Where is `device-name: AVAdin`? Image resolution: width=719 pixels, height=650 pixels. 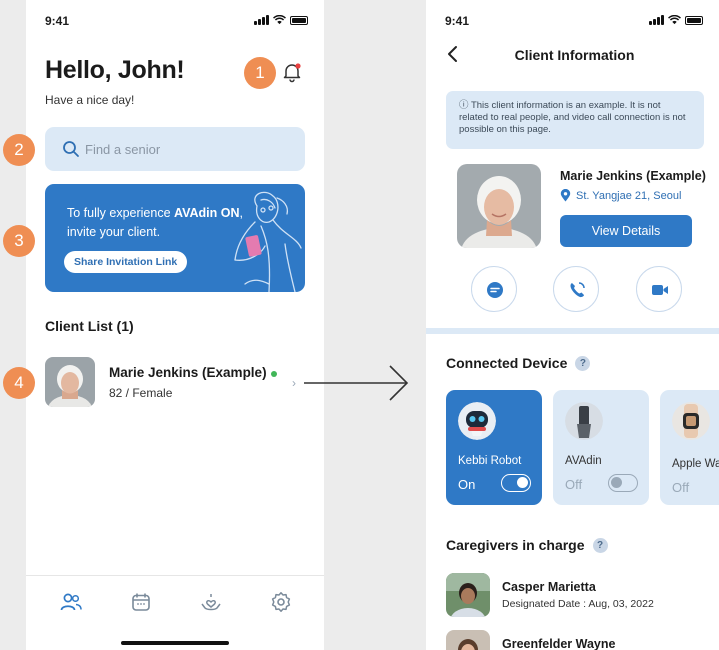
device-name: AVAdin is located at coordinates (583, 461).